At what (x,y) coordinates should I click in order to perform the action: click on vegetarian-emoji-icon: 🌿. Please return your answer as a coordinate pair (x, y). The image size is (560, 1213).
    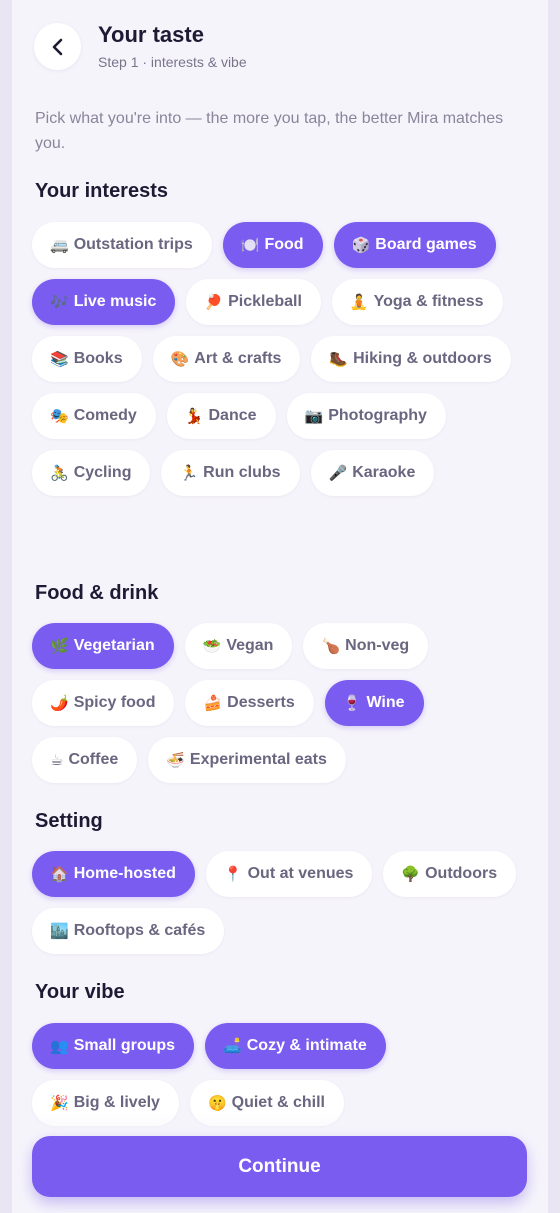
    Looking at the image, I should click on (59, 646).